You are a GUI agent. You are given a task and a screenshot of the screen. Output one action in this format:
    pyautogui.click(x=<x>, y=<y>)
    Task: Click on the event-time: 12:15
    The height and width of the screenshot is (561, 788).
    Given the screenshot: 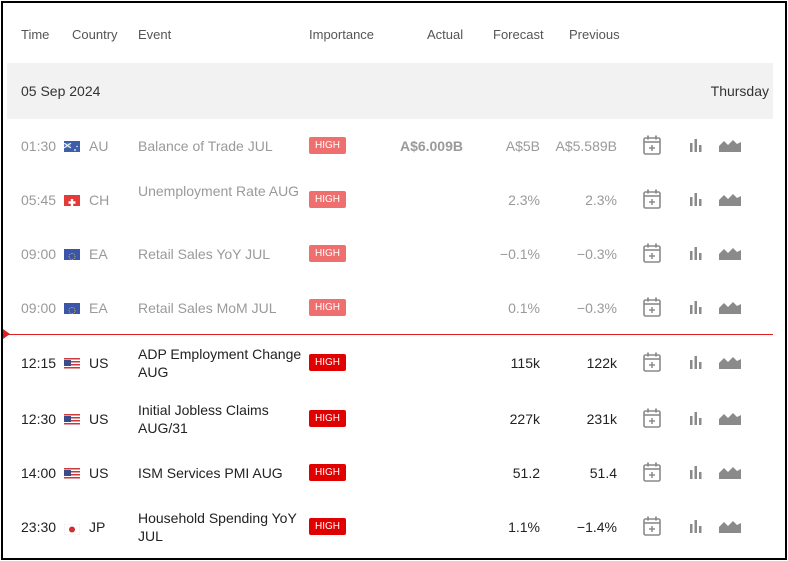 What is the action you would take?
    pyautogui.click(x=39, y=363)
    